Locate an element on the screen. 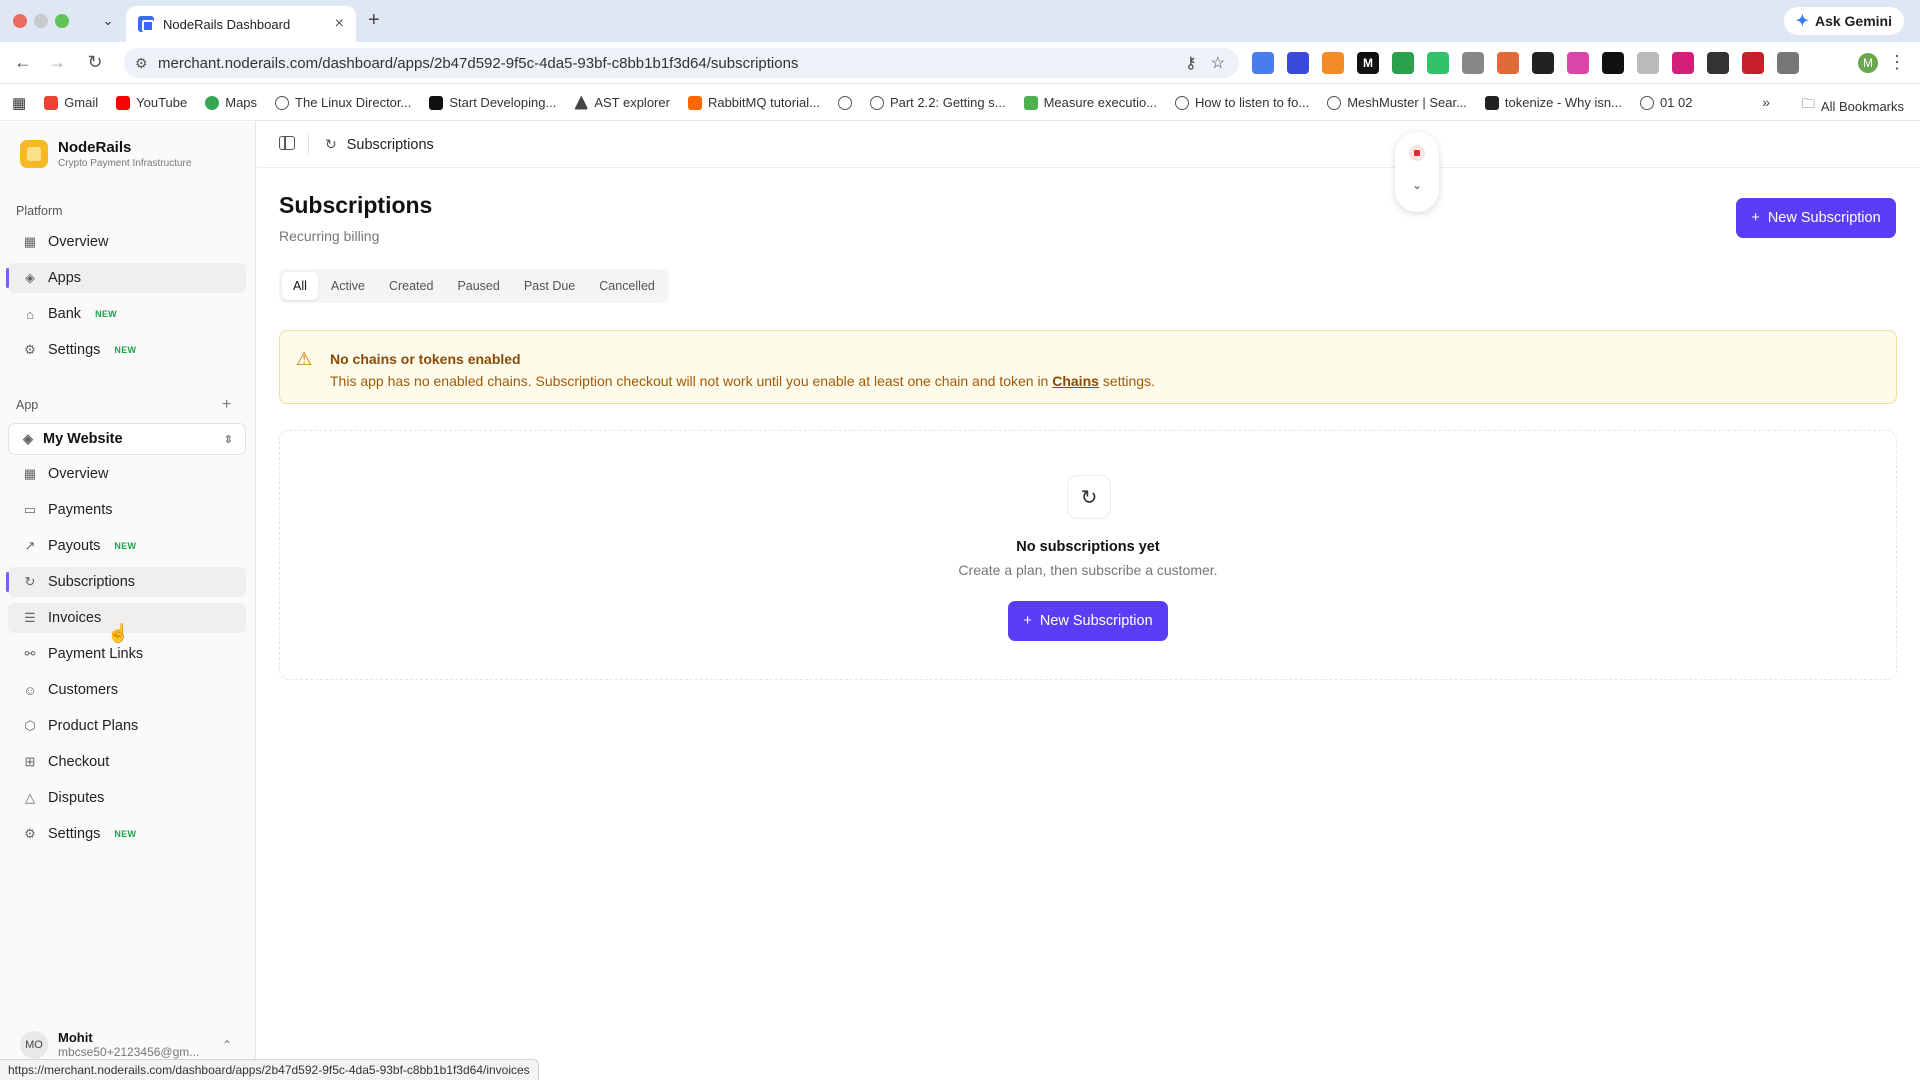  bookmark-star-icon: ☆ is located at coordinates (1218, 63).